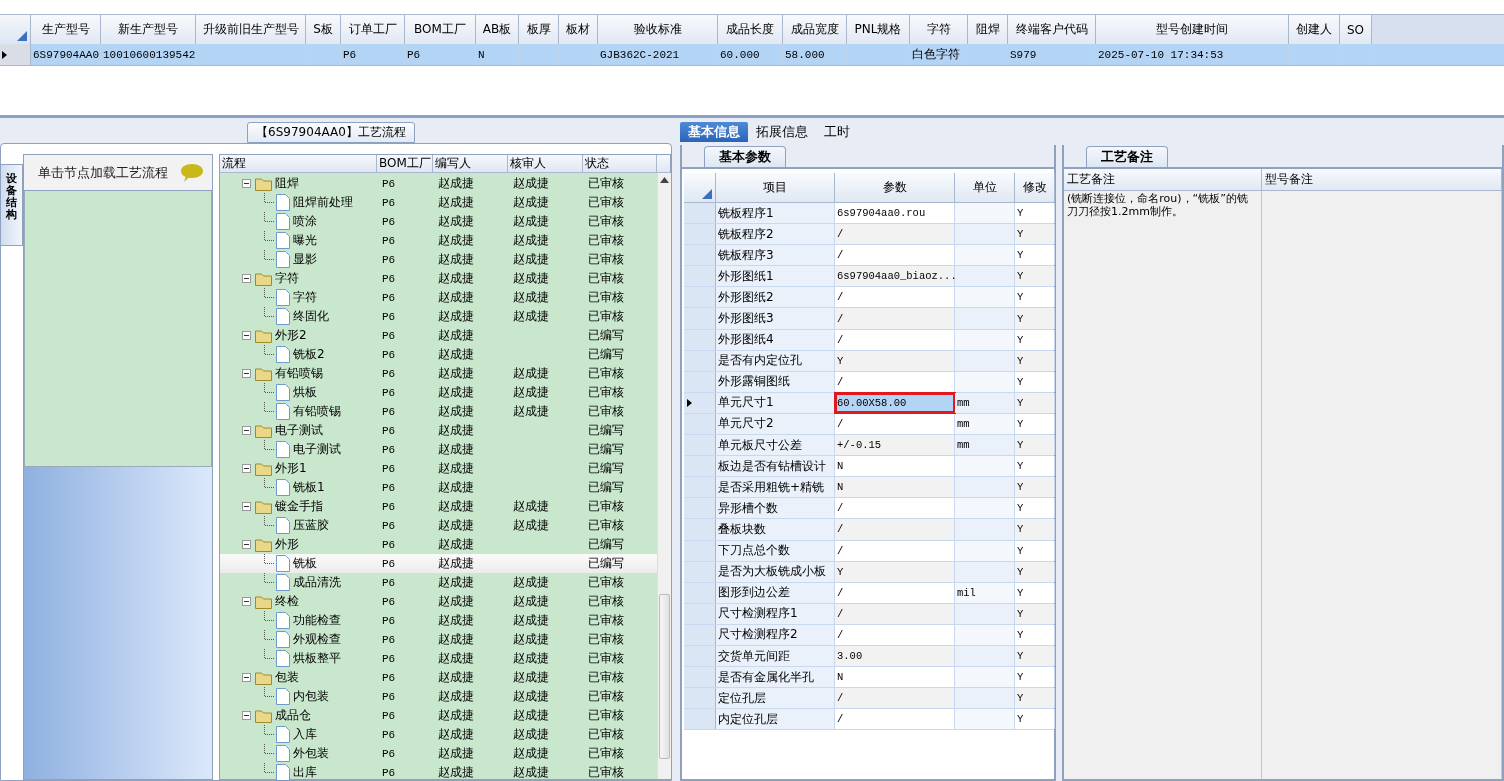 Image resolution: width=1504 pixels, height=781 pixels. I want to click on column-header: 工艺备注, so click(1163, 179).